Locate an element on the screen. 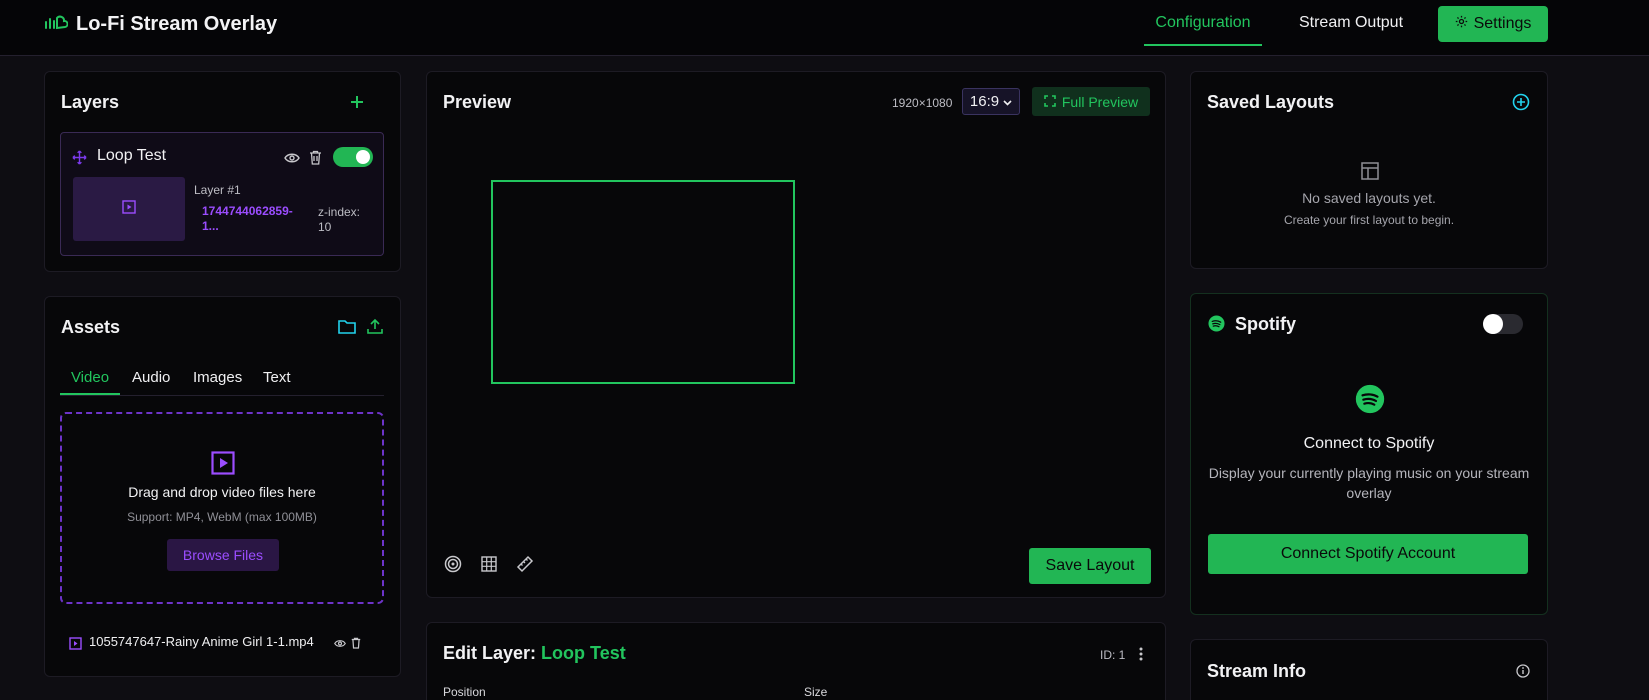 This screenshot has height=700, width=1649. saved-layouts-empty: No saved layouts yet. is located at coordinates (1369, 198).